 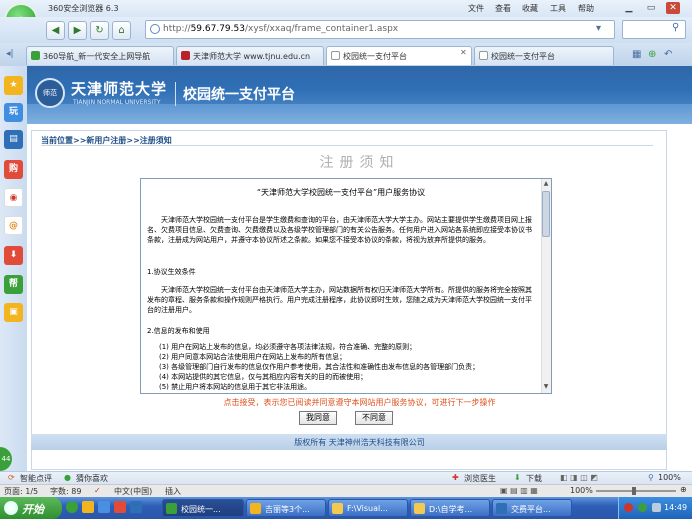 I want to click on tab-360-nav: 360导航_新一代安全上网导航, so click(x=100, y=55).